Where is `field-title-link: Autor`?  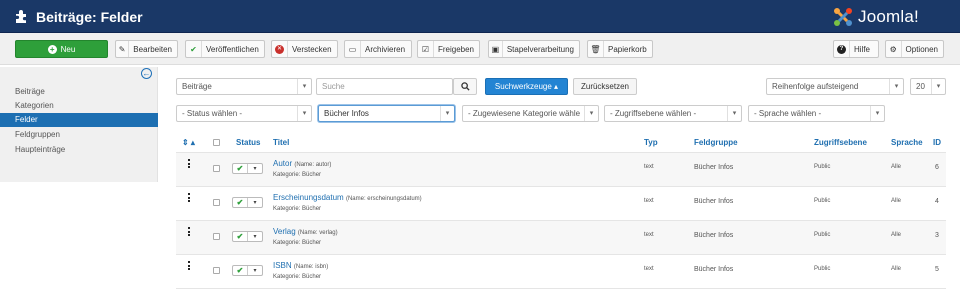
field-title-link: Autor is located at coordinates (282, 163).